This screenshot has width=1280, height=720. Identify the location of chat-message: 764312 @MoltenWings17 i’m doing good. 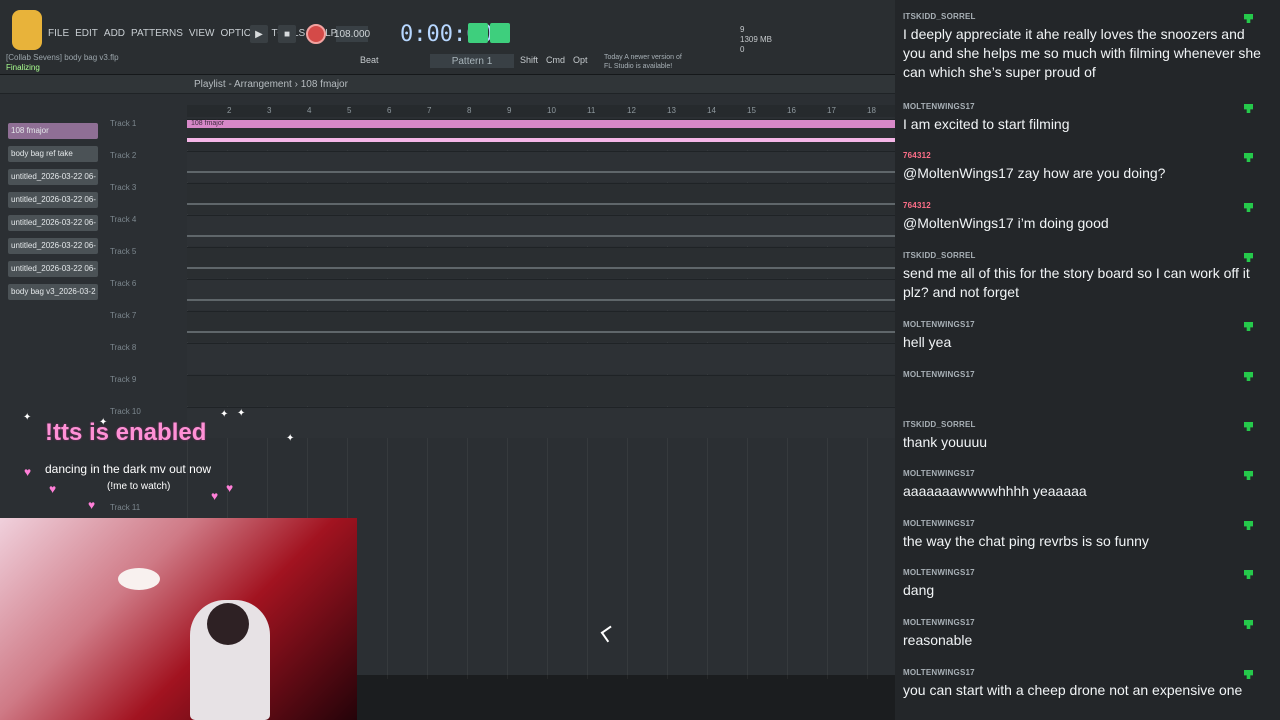
(1083, 217).